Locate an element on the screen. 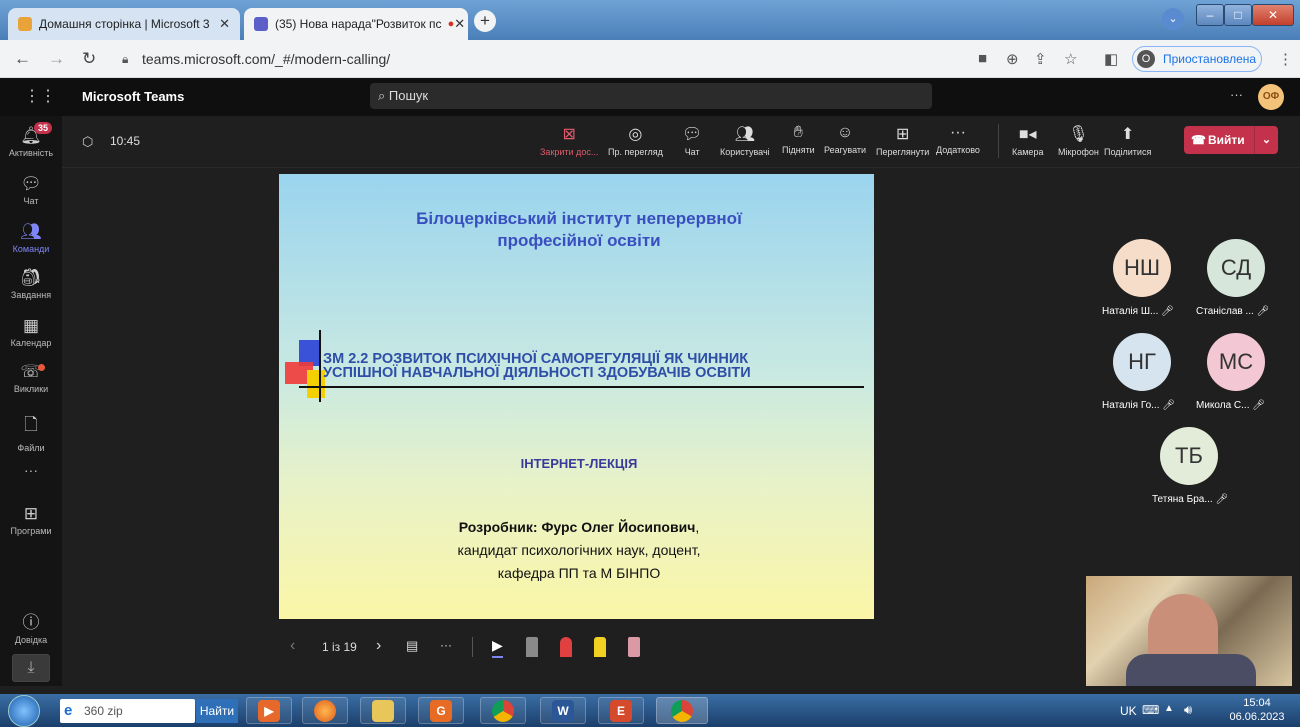 The width and height of the screenshot is (1300, 727). download-icon: ⤓ is located at coordinates (31, 668).